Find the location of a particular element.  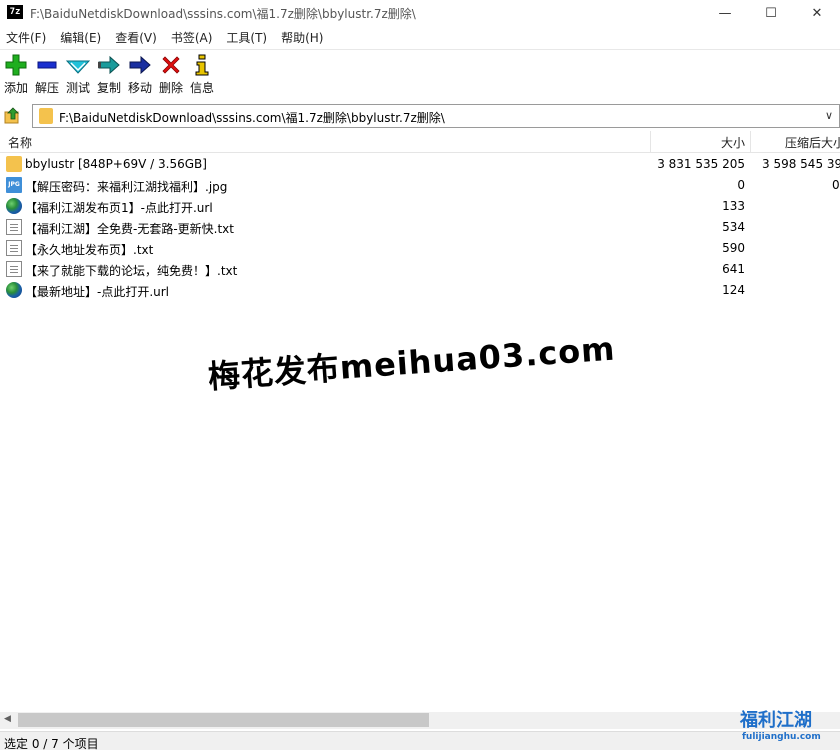

scroll-left-icon: ◀ is located at coordinates (7, 719).